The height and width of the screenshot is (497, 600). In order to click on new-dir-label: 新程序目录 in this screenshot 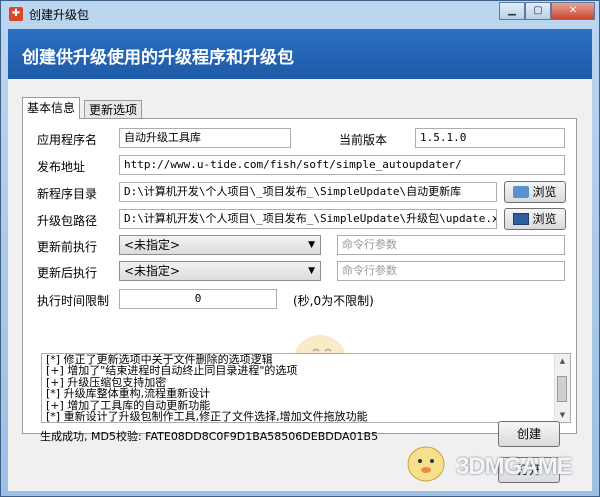, I will do `click(67, 194)`.